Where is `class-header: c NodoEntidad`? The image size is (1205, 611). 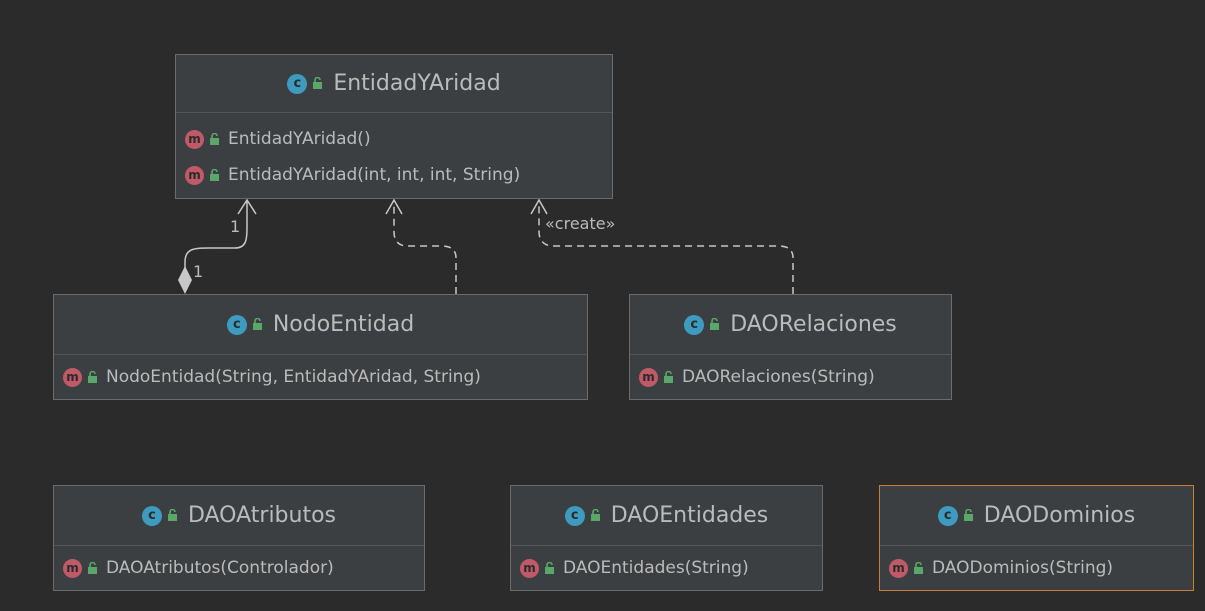
class-header: c NodoEntidad is located at coordinates (320, 325).